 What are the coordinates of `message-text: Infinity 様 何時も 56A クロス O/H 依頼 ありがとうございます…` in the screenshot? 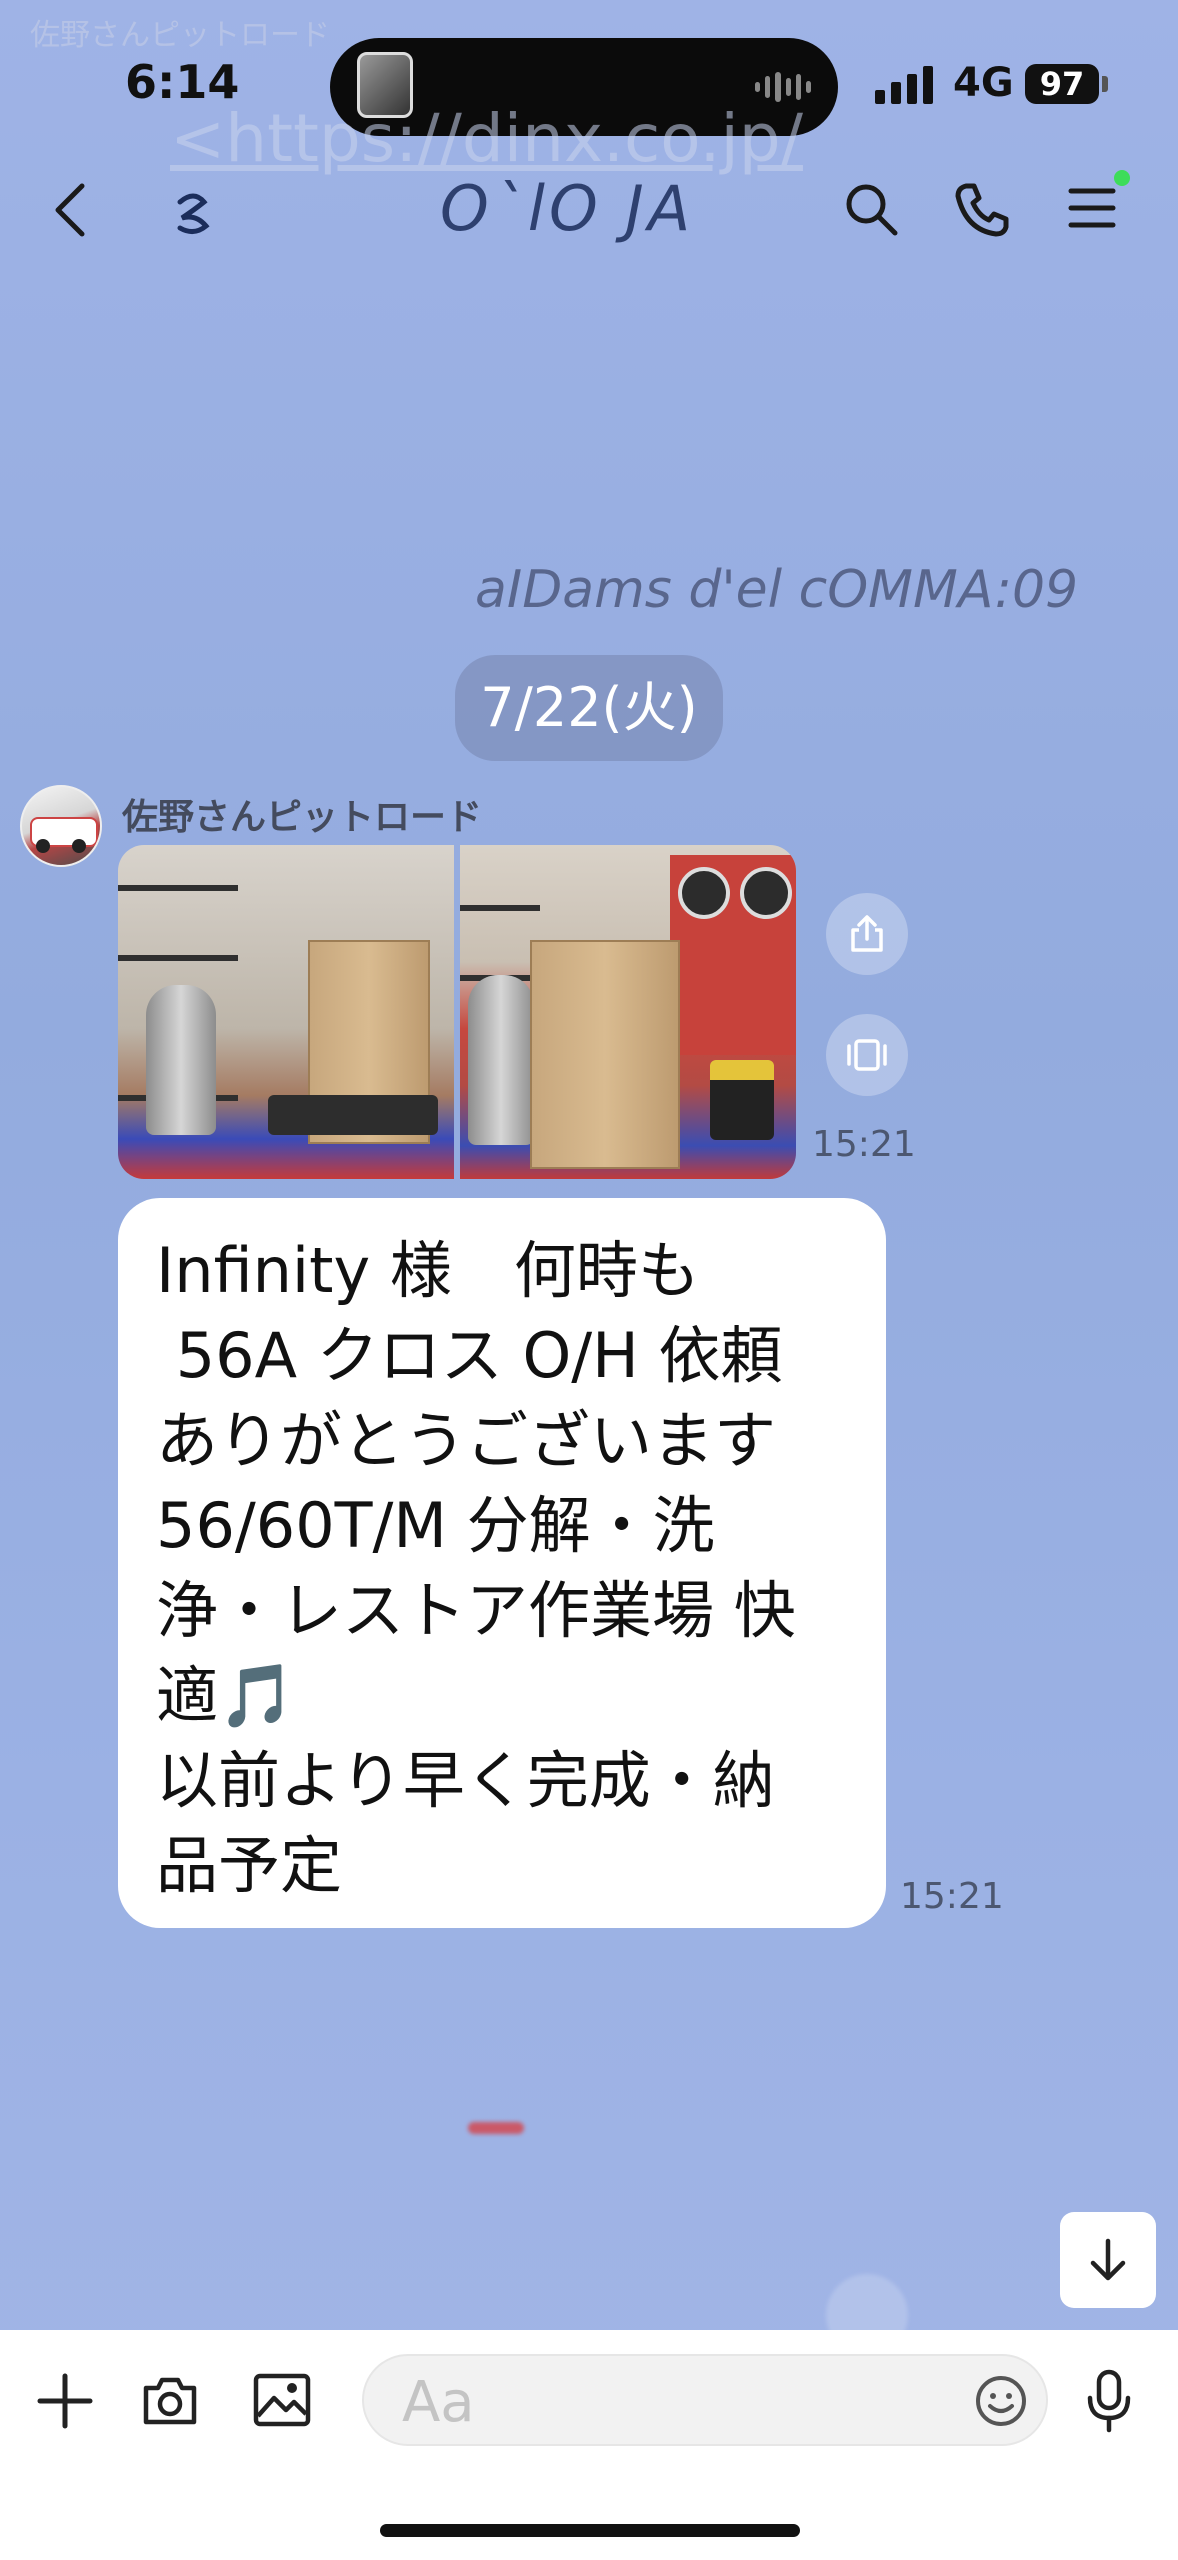 It's located at (476, 1568).